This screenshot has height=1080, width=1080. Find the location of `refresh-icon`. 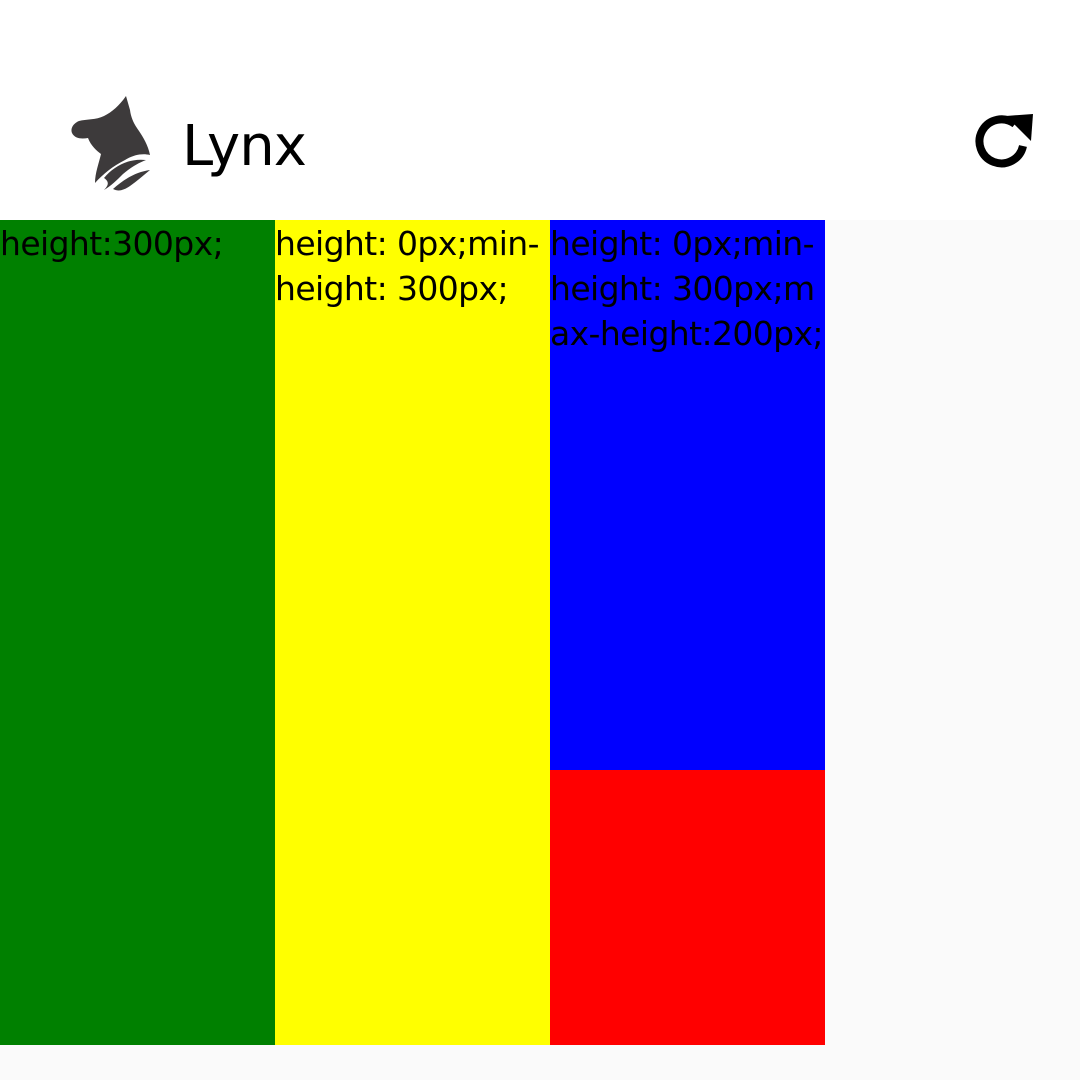

refresh-icon is located at coordinates (1004, 144).